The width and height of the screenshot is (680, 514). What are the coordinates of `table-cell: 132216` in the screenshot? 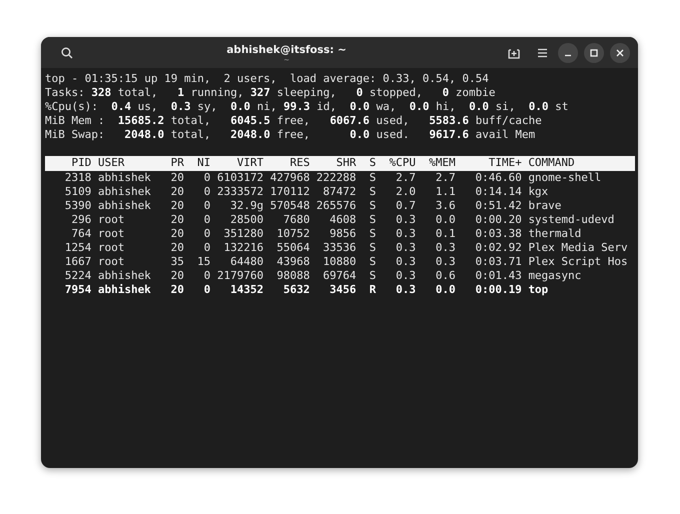 It's located at (244, 247).